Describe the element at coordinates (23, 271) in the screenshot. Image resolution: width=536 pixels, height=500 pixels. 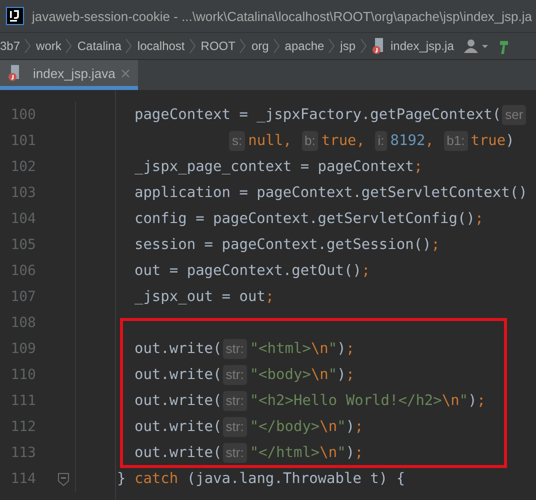
I see `line-number: 106` at that location.